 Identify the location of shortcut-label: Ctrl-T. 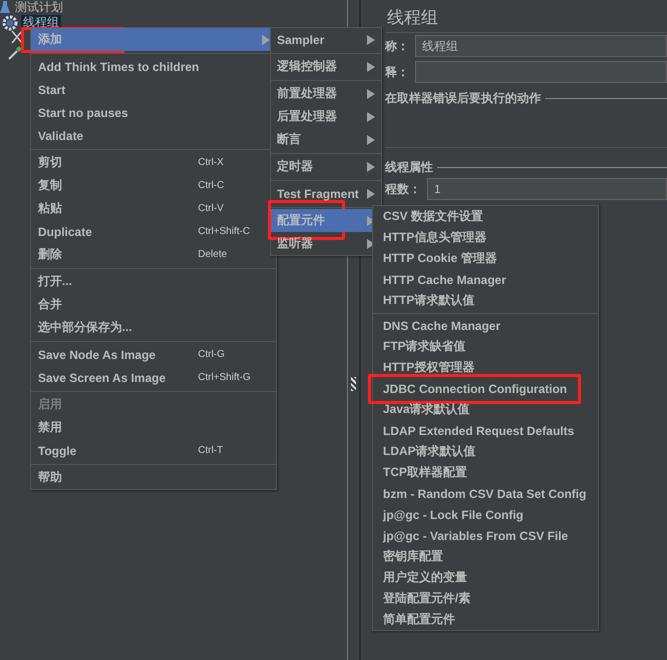
(211, 450).